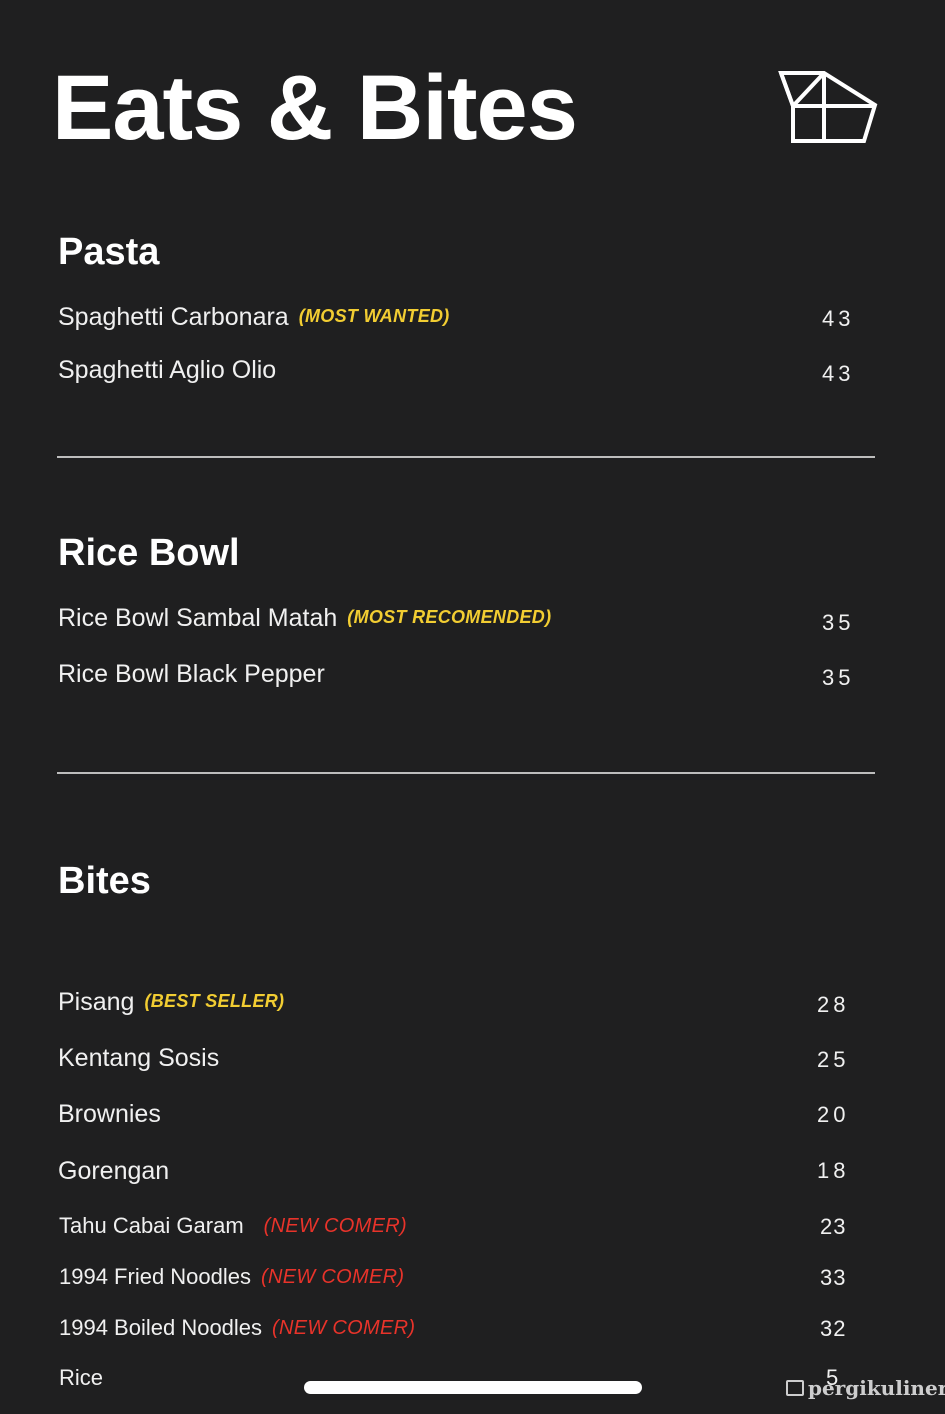 The width and height of the screenshot is (945, 1414). I want to click on menu-item-name: 1994 Fried Noodles (NEW COMER), so click(231, 1277).